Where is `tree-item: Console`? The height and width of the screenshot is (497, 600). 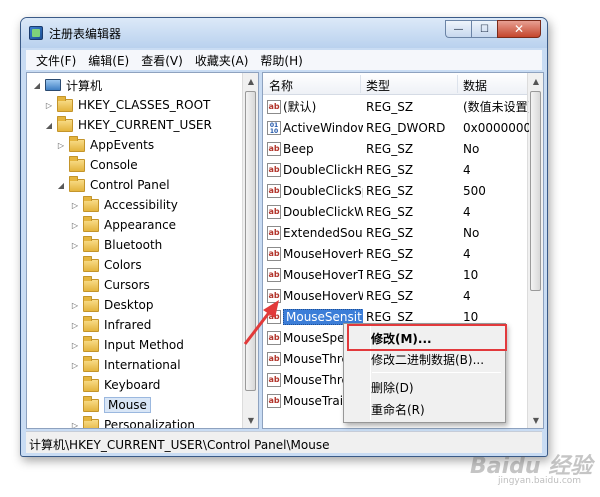 tree-item: Console is located at coordinates (96, 165).